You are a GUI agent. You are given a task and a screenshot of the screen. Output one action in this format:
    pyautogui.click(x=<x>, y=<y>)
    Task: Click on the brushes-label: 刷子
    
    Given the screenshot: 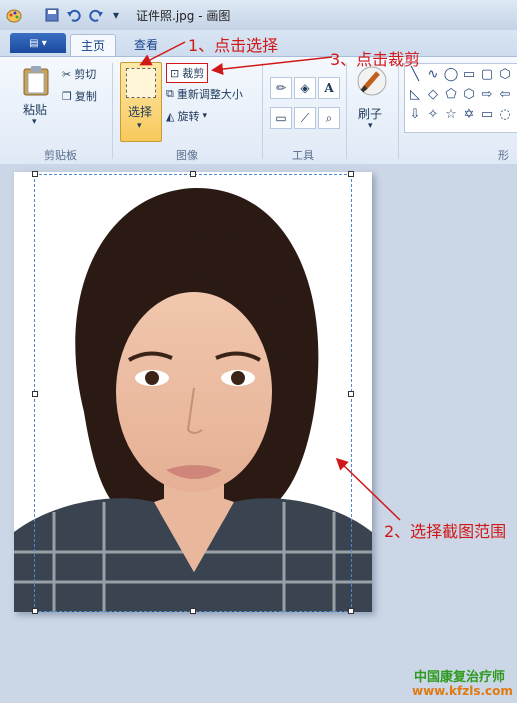 What is the action you would take?
    pyautogui.click(x=370, y=114)
    